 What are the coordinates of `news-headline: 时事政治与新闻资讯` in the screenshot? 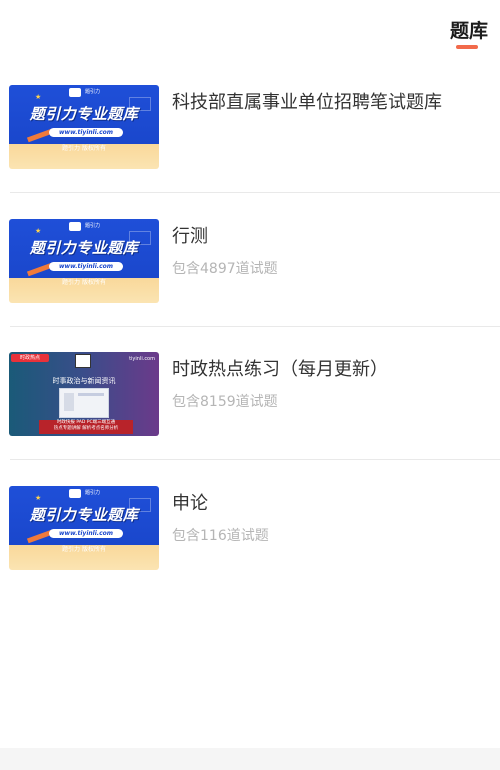 It's located at (84, 381).